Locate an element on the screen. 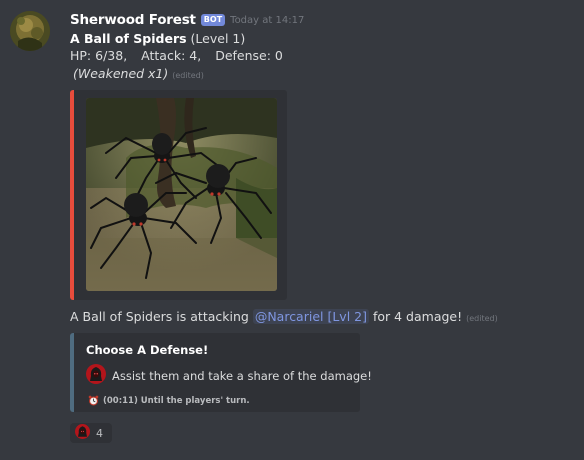 The width and height of the screenshot is (584, 460). enemy-title-line: A Ball of Spiders (Level 1) is located at coordinates (157, 38).